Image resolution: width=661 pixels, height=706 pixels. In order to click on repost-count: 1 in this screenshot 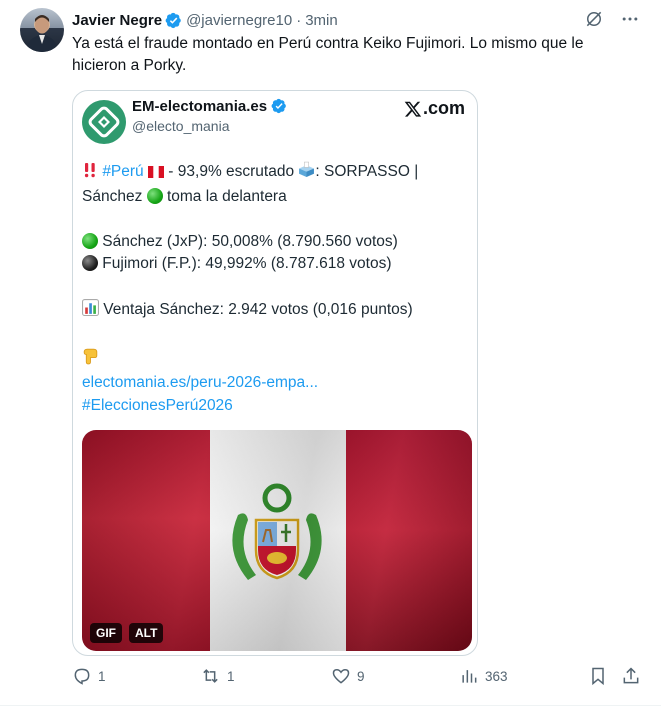, I will do `click(231, 676)`.